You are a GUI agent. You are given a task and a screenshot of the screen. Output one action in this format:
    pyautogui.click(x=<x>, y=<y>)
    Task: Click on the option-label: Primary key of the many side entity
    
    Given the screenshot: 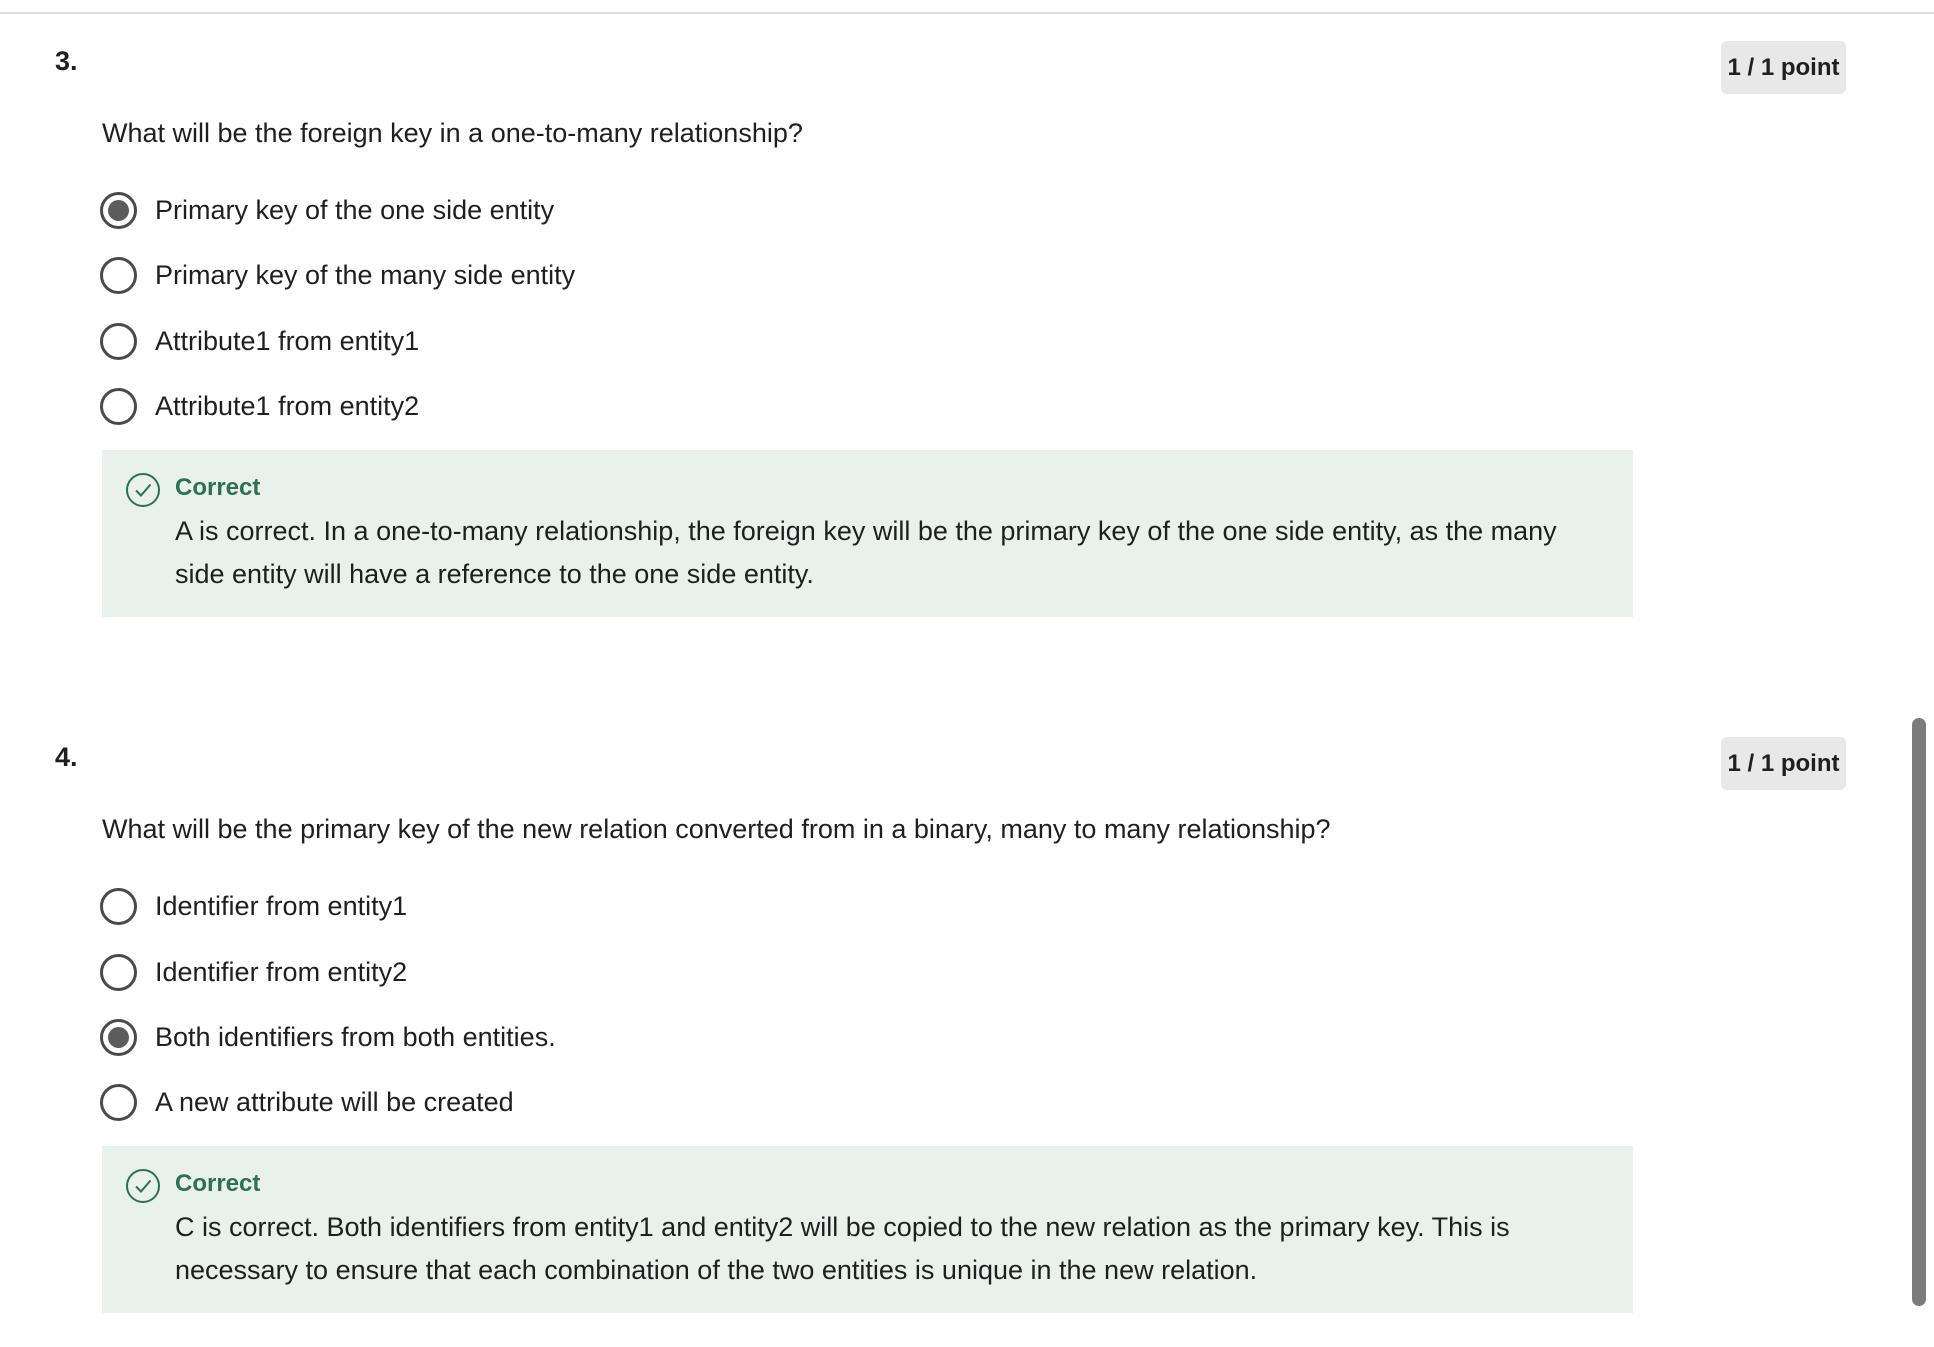 What is the action you would take?
    pyautogui.click(x=365, y=274)
    